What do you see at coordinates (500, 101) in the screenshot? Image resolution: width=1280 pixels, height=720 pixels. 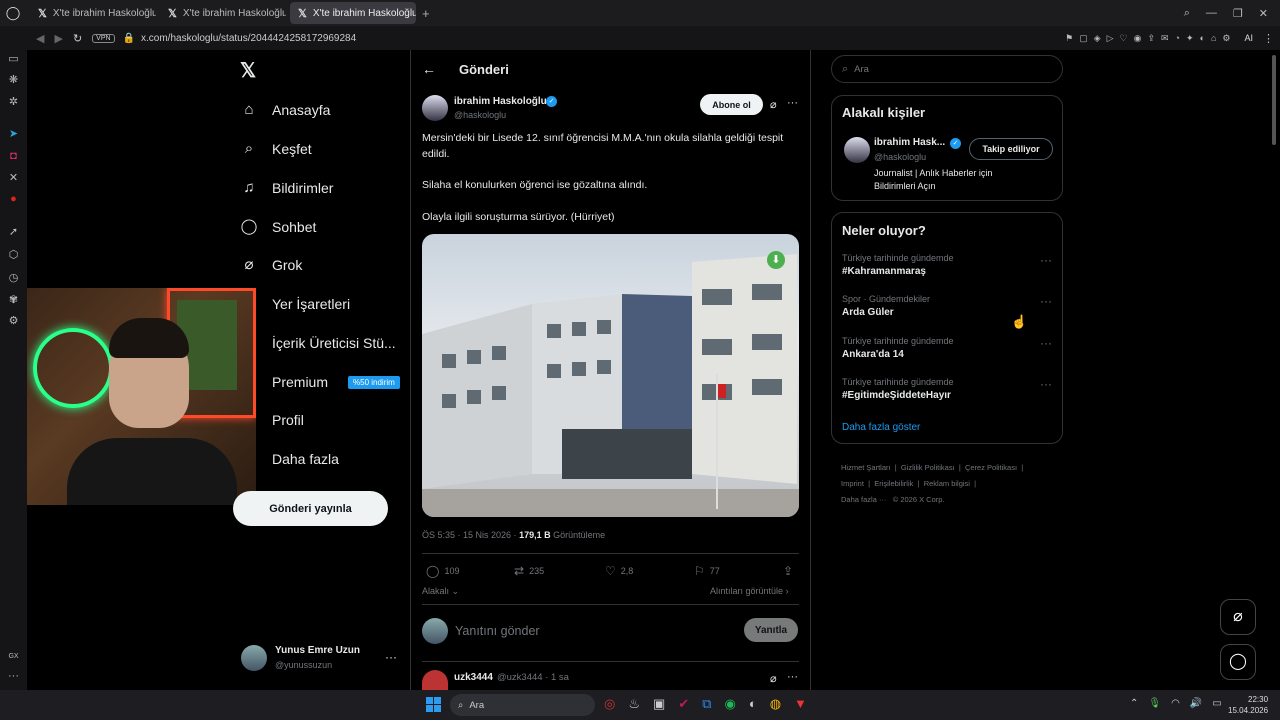 I see `author-name: ibrahim Haskoloğlu` at bounding box center [500, 101].